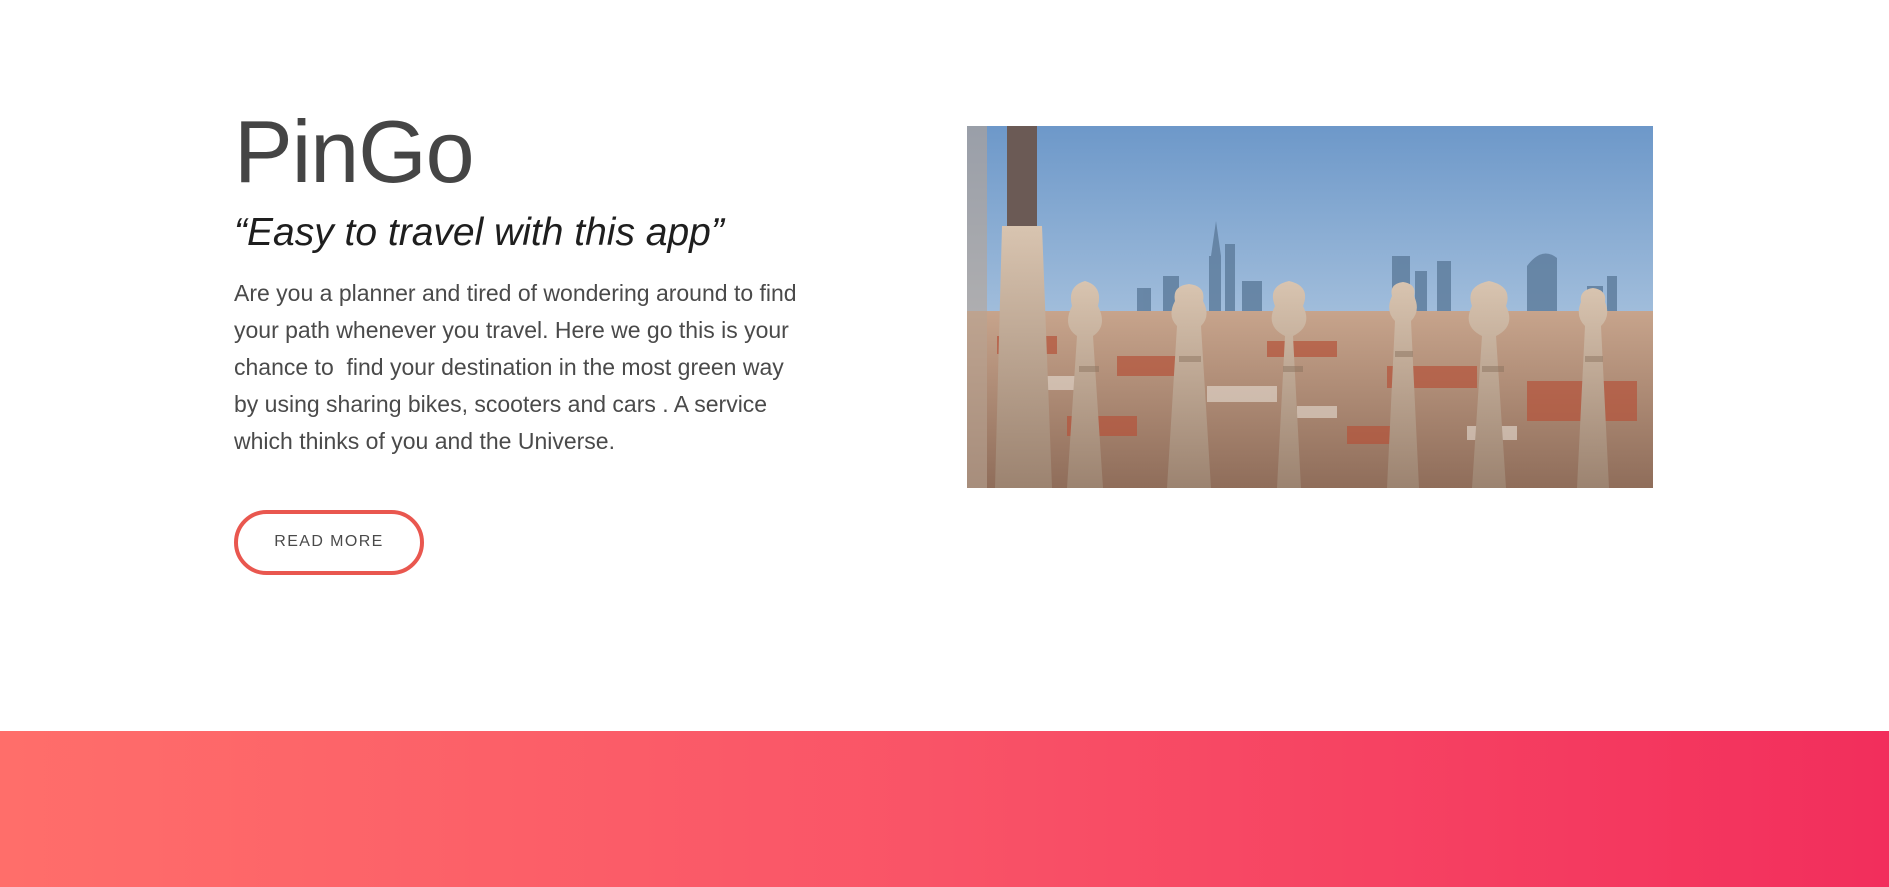 This screenshot has height=887, width=1889. What do you see at coordinates (479, 232) in the screenshot?
I see `hero-tagline: “Easy to travel with this app”` at bounding box center [479, 232].